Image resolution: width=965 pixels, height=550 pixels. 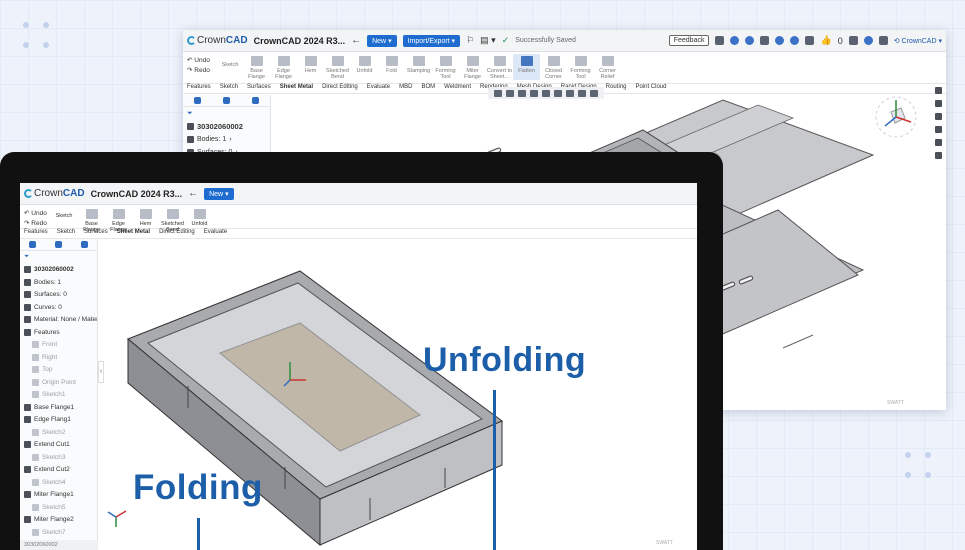 I want to click on folding-caption: Folding, so click(x=198, y=487).